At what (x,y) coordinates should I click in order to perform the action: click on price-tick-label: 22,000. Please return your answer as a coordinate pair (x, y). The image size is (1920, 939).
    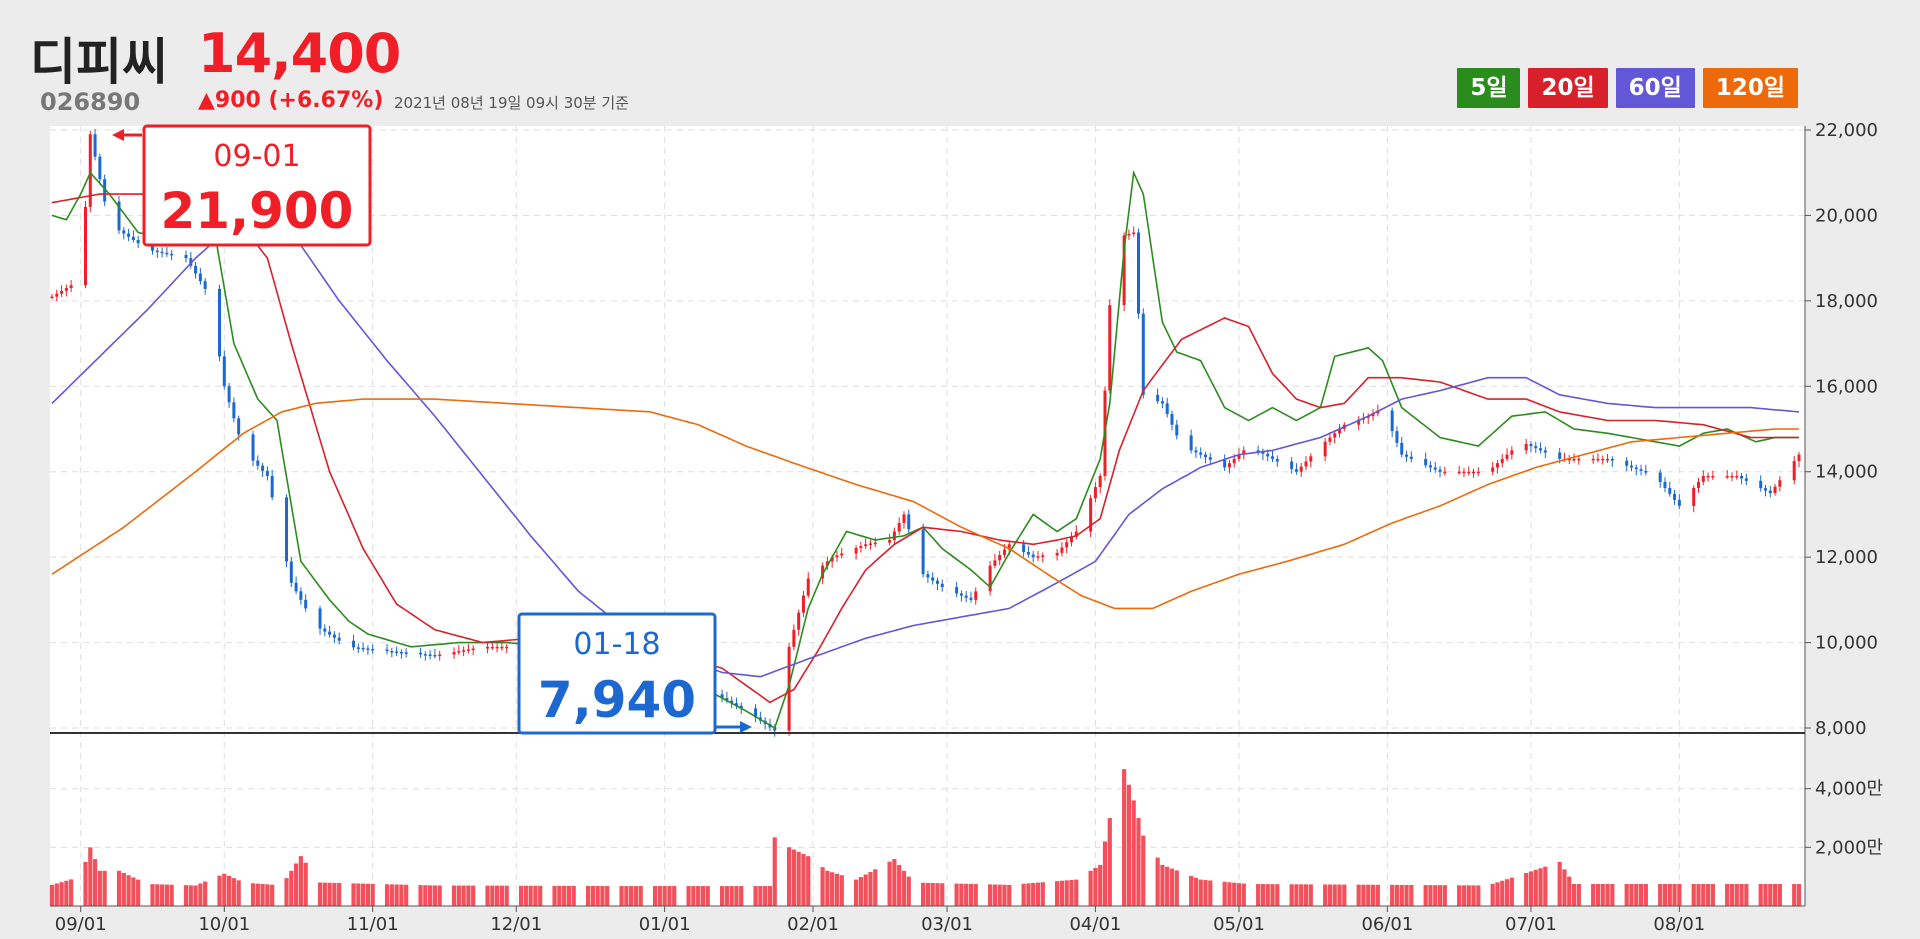
    Looking at the image, I should click on (1846, 130).